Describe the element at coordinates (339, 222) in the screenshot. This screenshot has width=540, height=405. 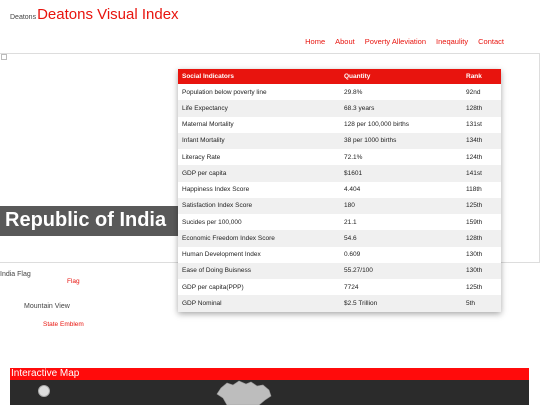
I see `table-row: Sucides per 100,000 21.1 159th` at that location.